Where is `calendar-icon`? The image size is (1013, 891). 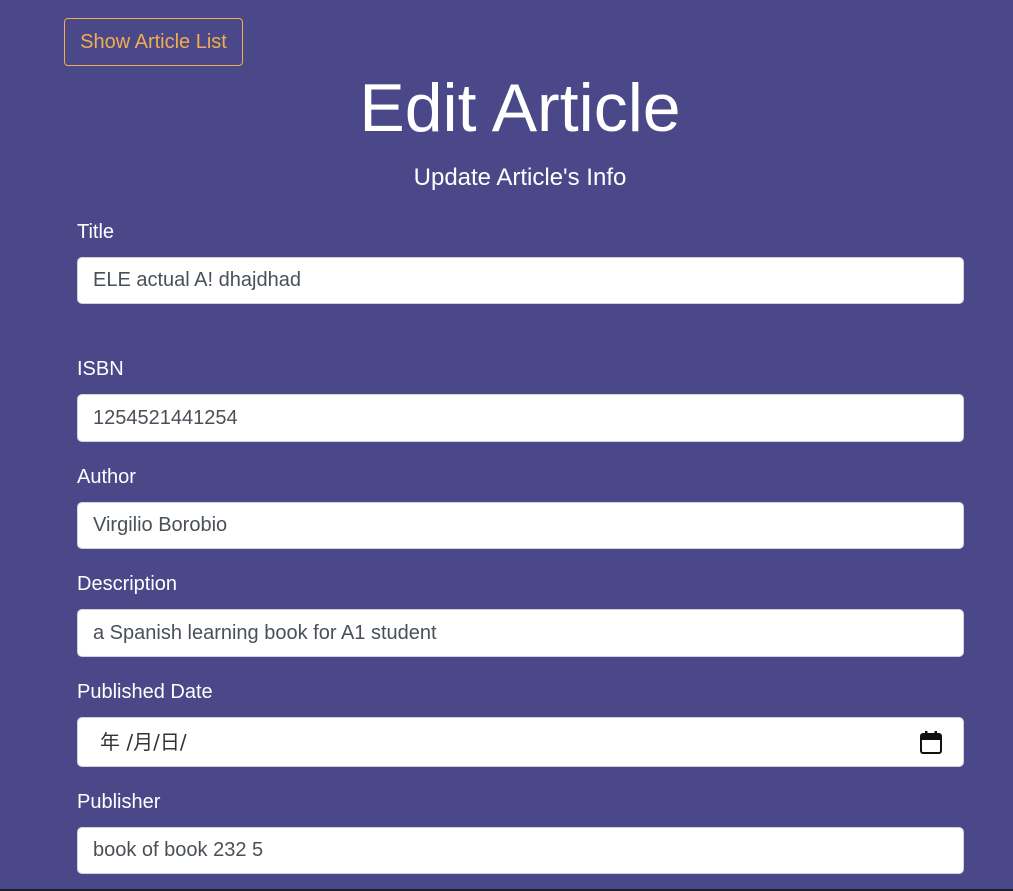
calendar-icon is located at coordinates (931, 742).